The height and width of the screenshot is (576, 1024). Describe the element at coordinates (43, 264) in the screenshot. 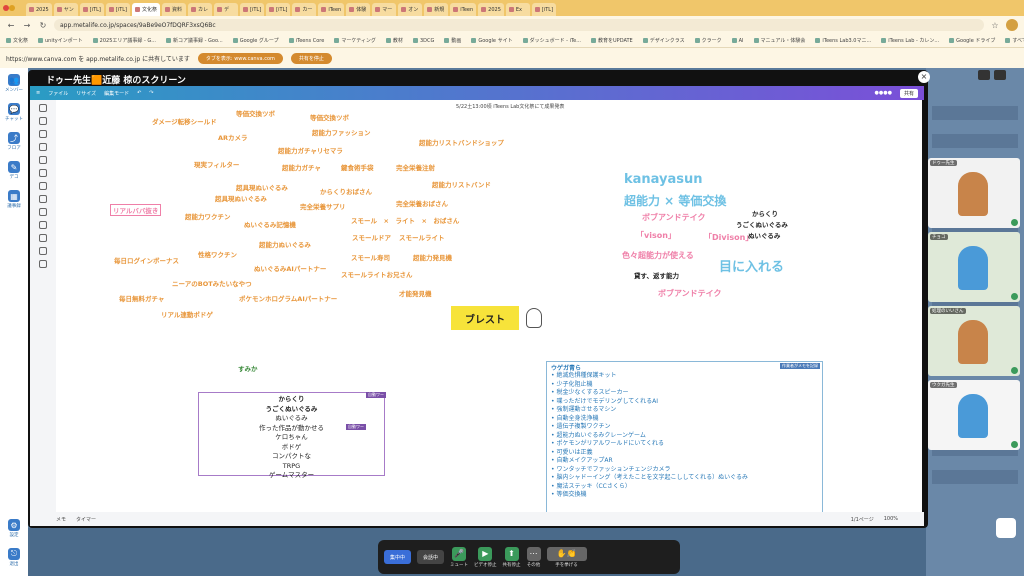

I see `magic-icon` at that location.